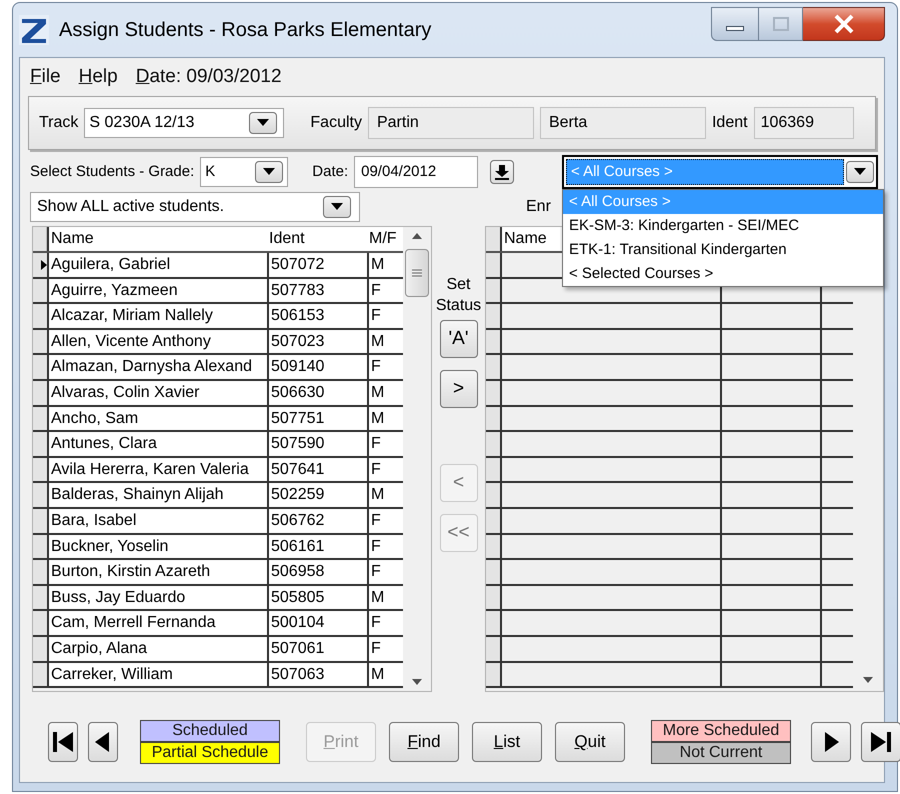 The height and width of the screenshot is (794, 900). Describe the element at coordinates (424, 742) in the screenshot. I see `action-button: Find` at that location.